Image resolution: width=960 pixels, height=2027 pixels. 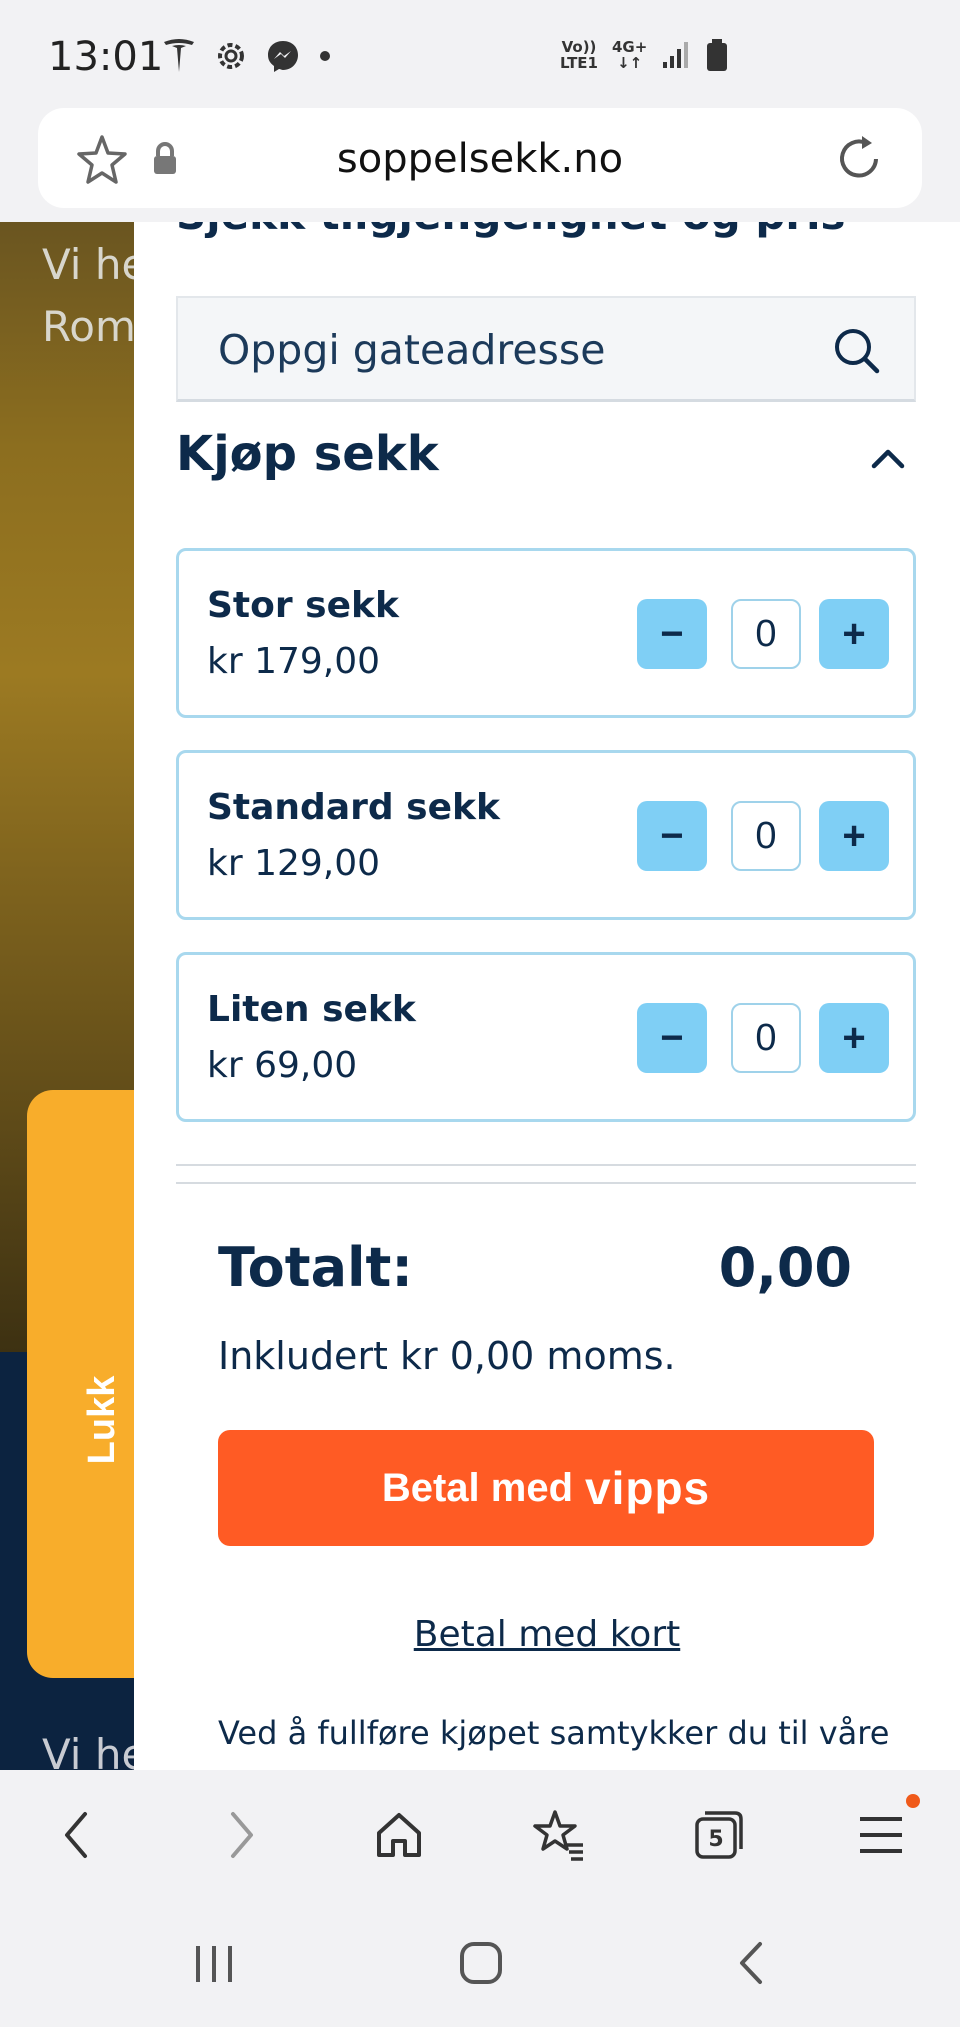 I want to click on recent-apps-icon, so click(x=214, y=1964).